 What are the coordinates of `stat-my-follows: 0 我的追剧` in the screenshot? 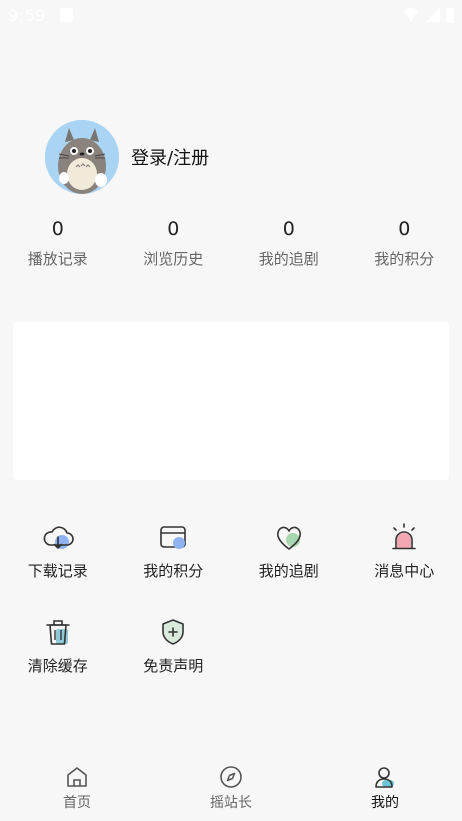 It's located at (289, 242).